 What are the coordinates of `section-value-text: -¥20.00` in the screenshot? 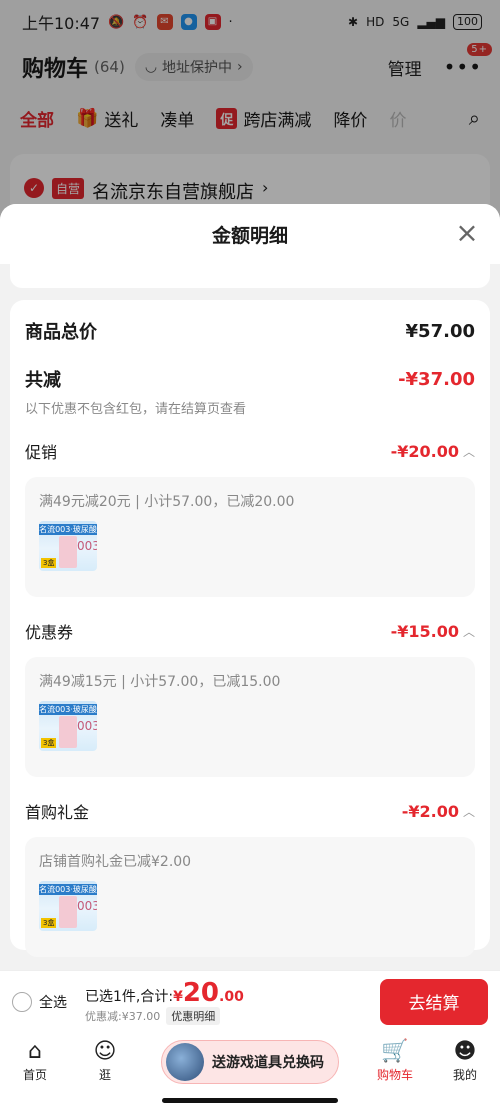 It's located at (424, 451).